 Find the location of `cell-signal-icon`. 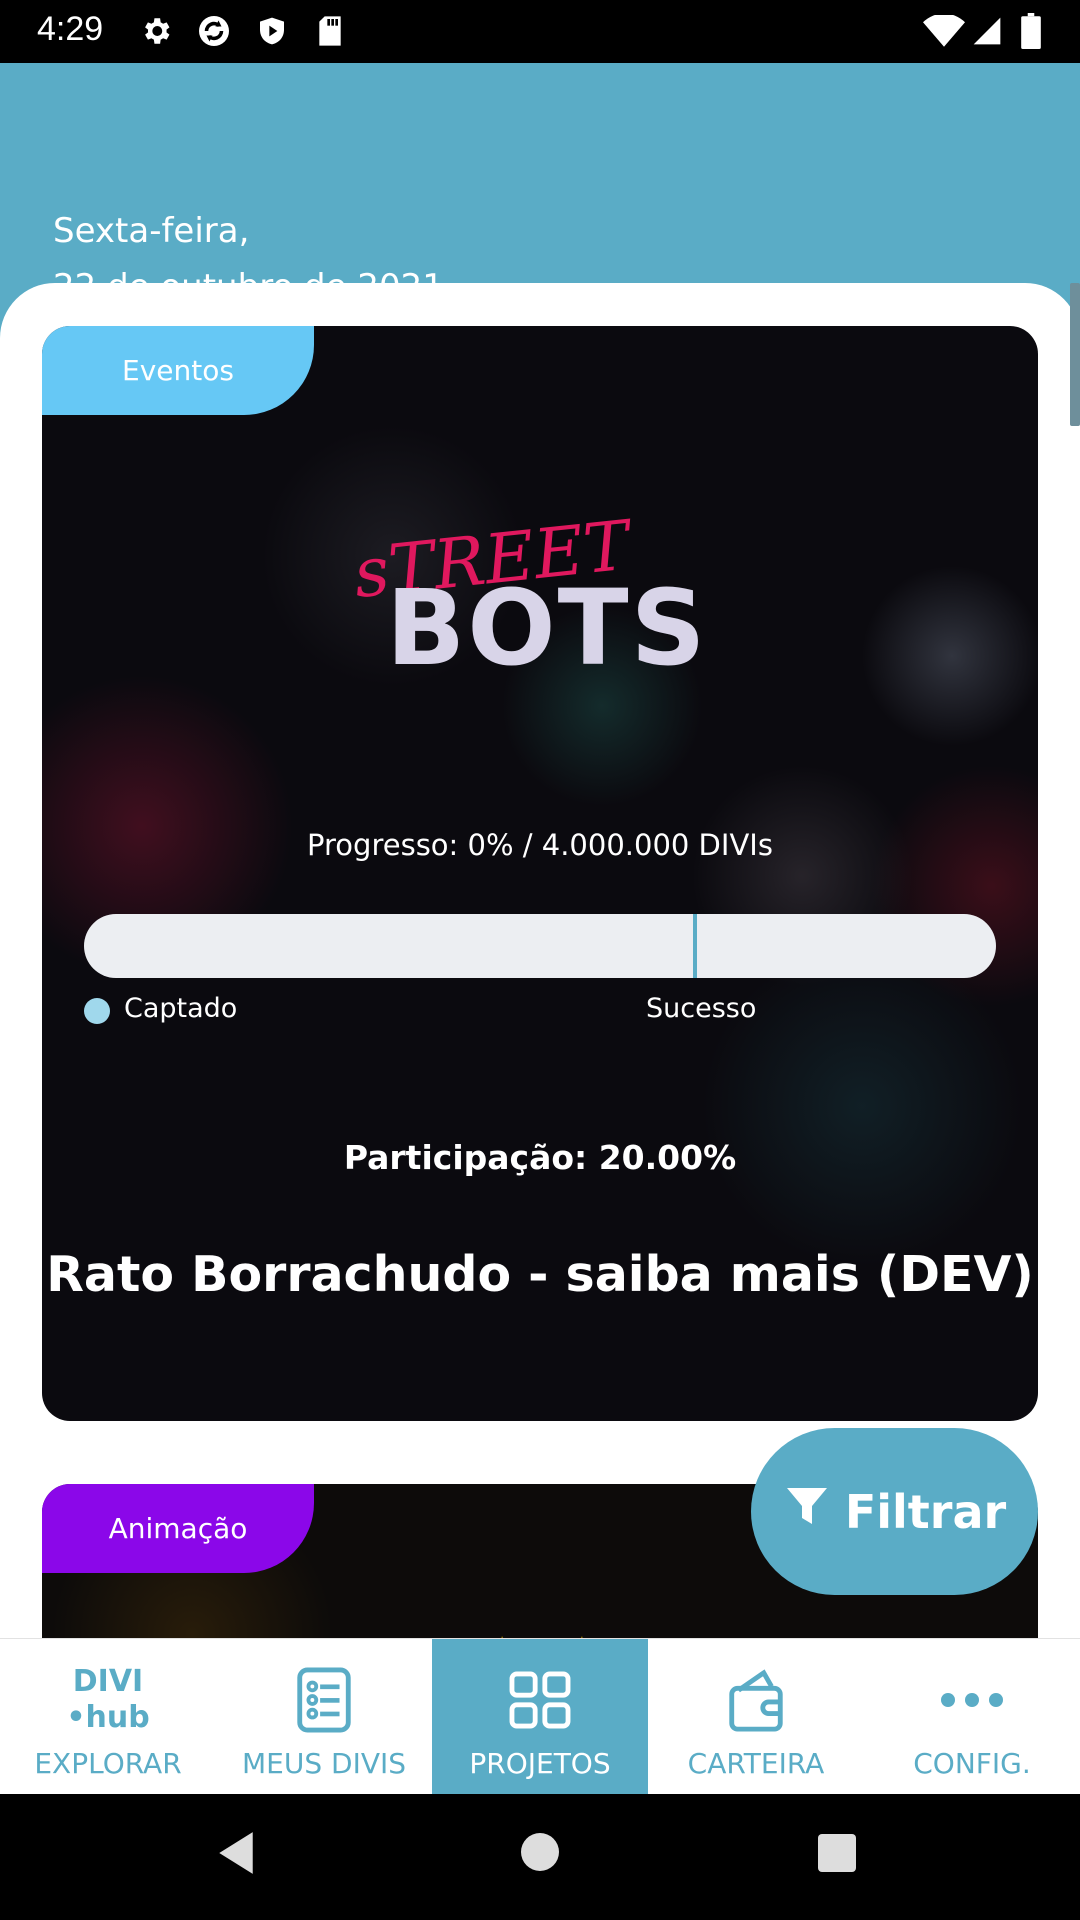

cell-signal-icon is located at coordinates (987, 31).